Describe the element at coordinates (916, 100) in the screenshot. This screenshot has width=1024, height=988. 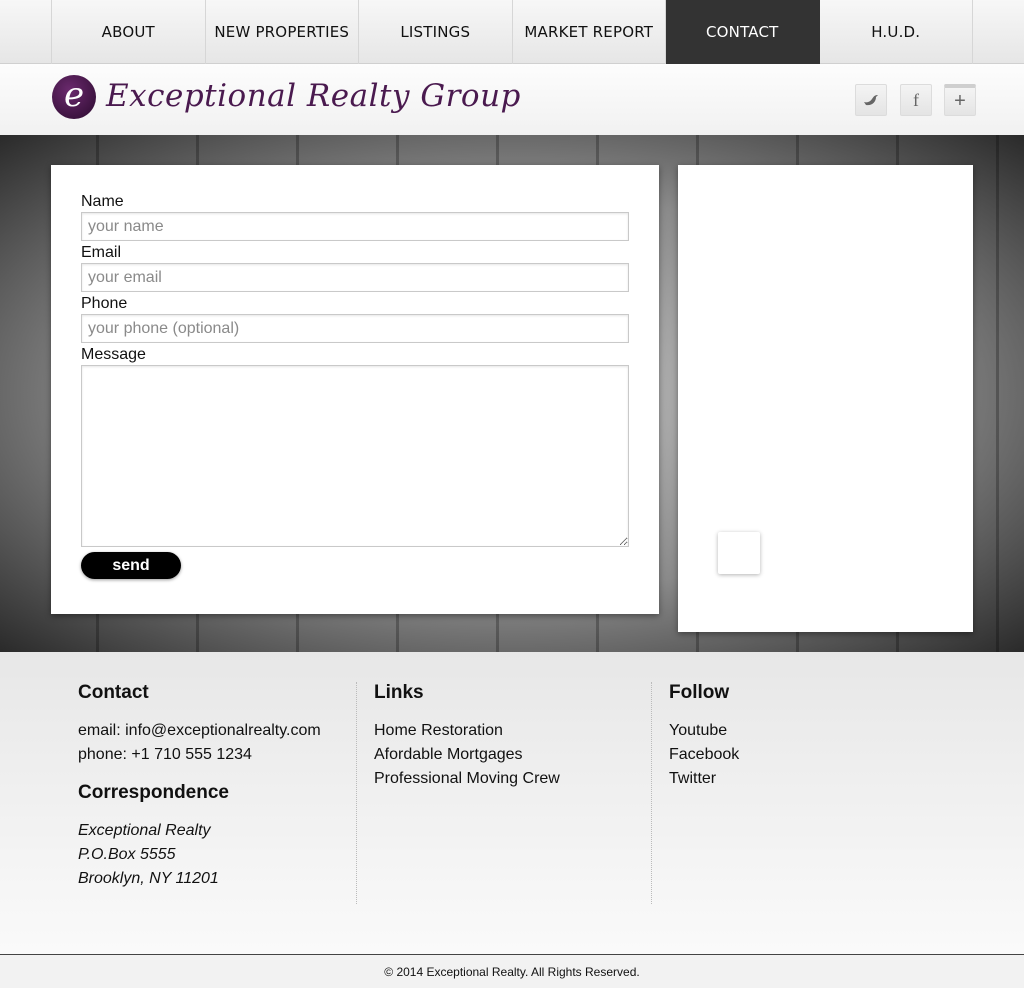
I see `facebook-icon: f` at that location.